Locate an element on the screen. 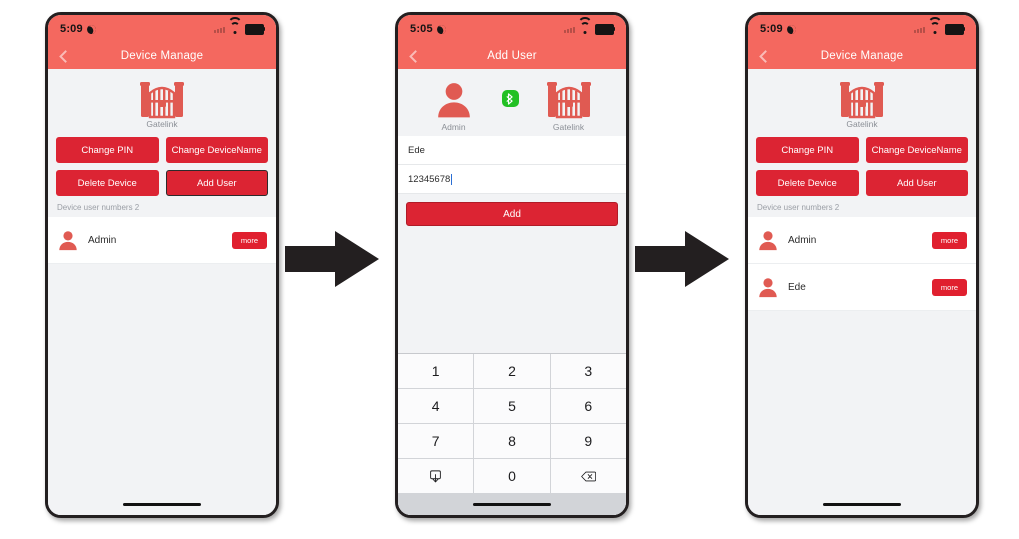 This screenshot has width=1019, height=539. bluetooth-icon is located at coordinates (510, 98).